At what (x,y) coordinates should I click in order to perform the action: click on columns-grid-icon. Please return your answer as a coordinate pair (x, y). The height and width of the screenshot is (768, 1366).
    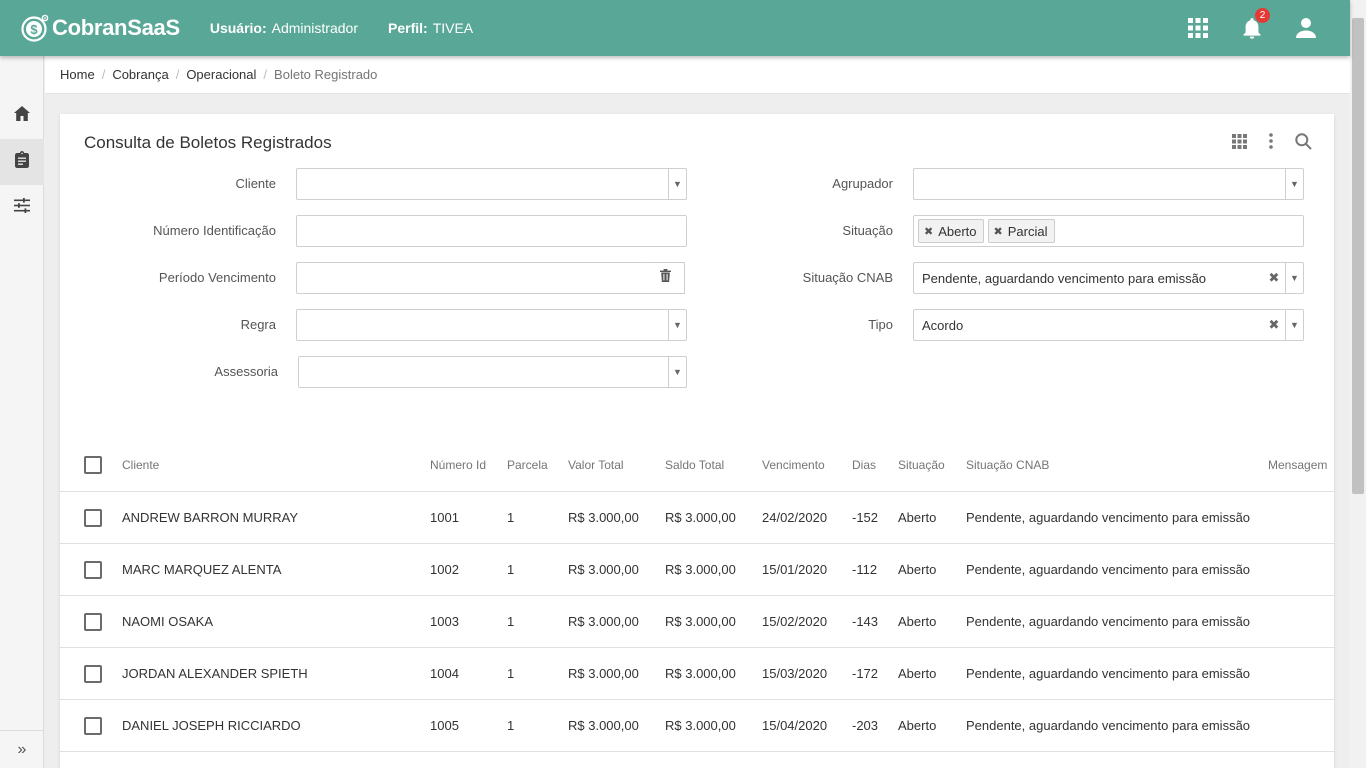
    Looking at the image, I should click on (1239, 141).